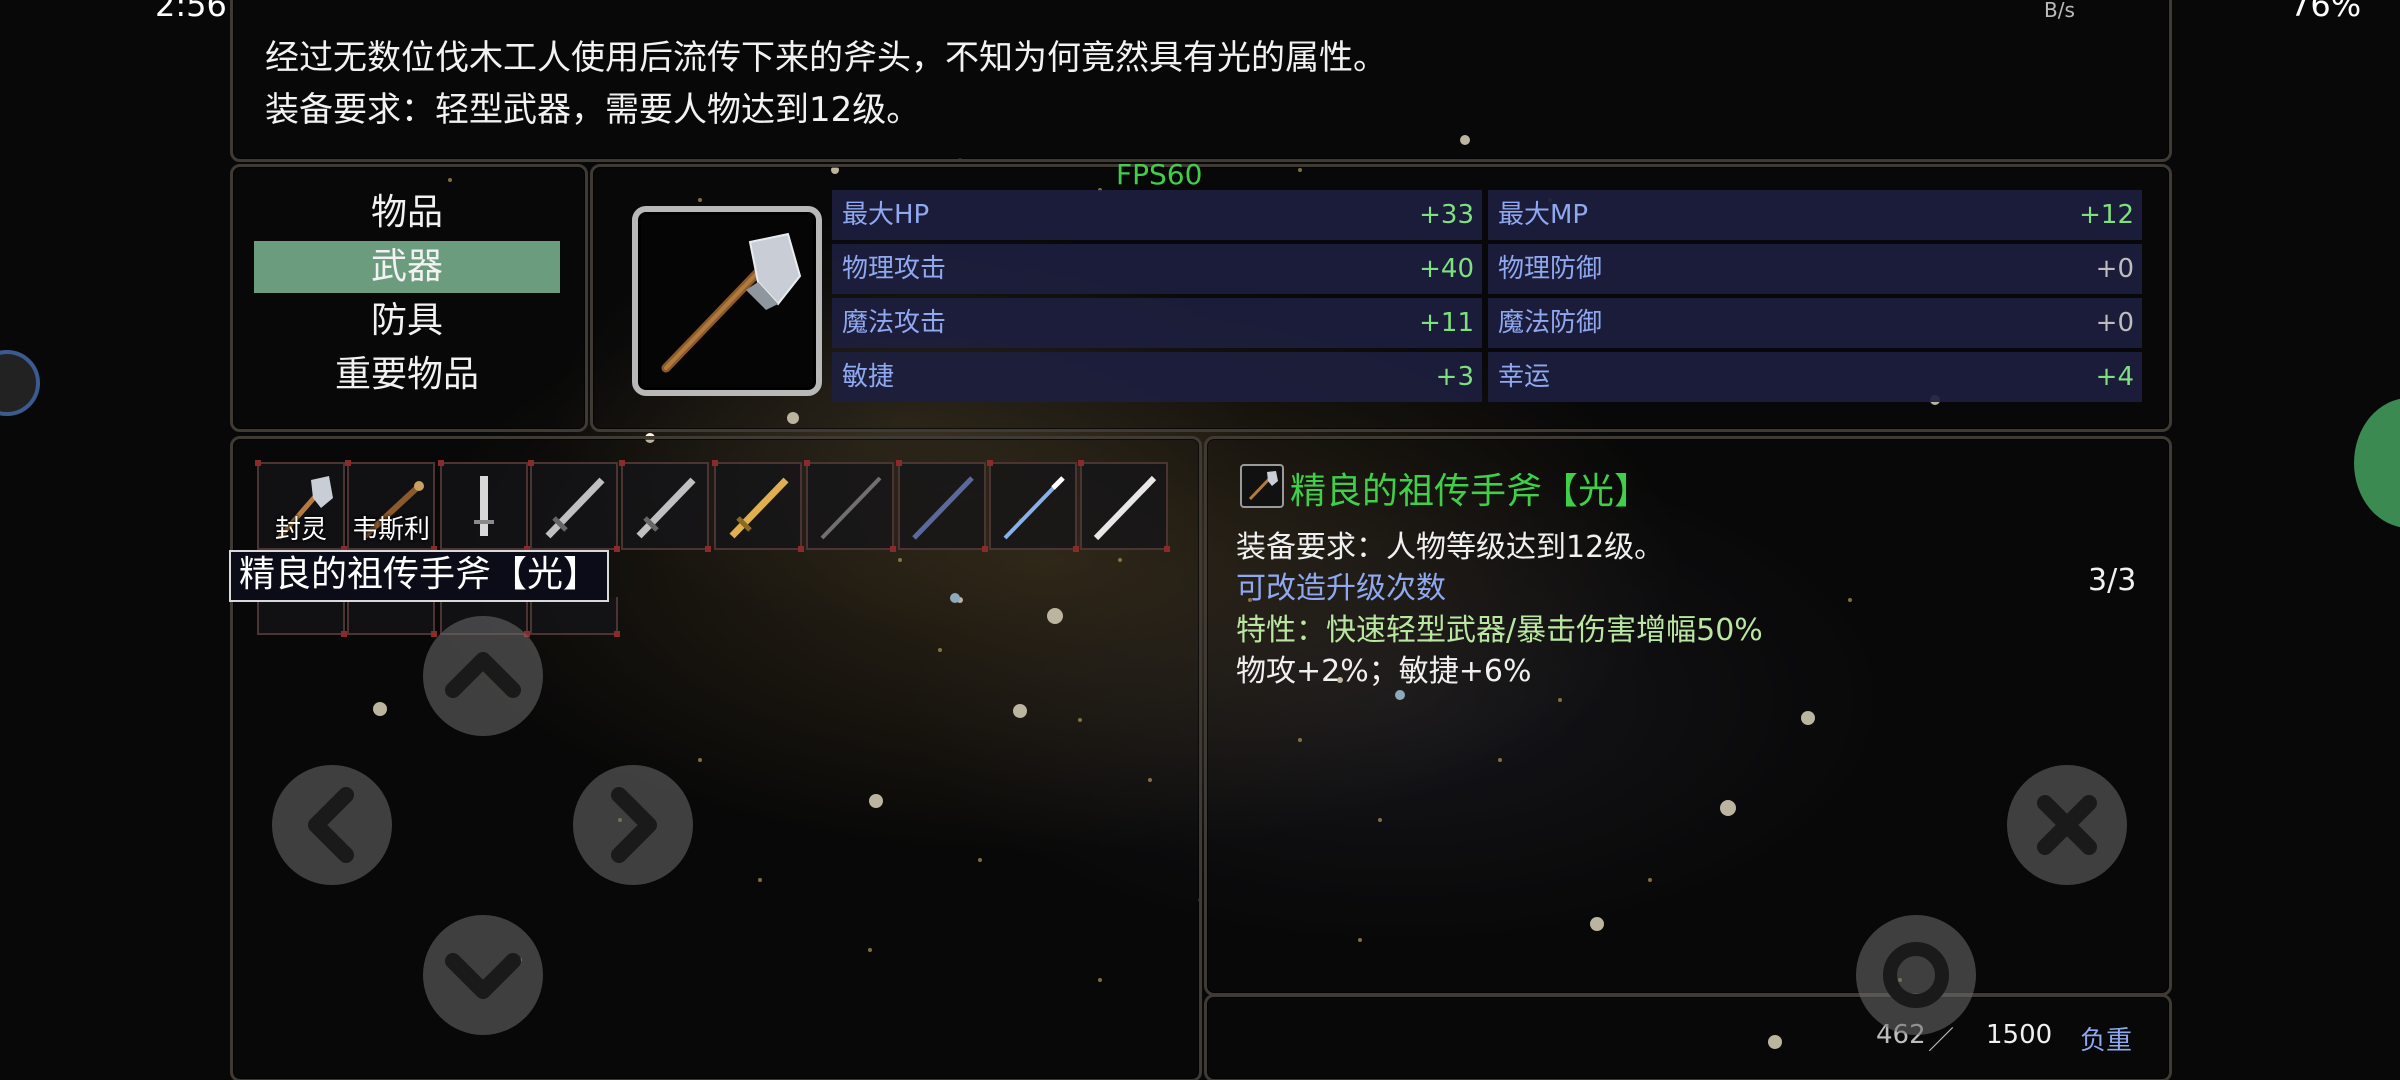 This screenshot has height=1080, width=2400. What do you see at coordinates (390, 530) in the screenshot?
I see `slot-label: 韦斯利` at bounding box center [390, 530].